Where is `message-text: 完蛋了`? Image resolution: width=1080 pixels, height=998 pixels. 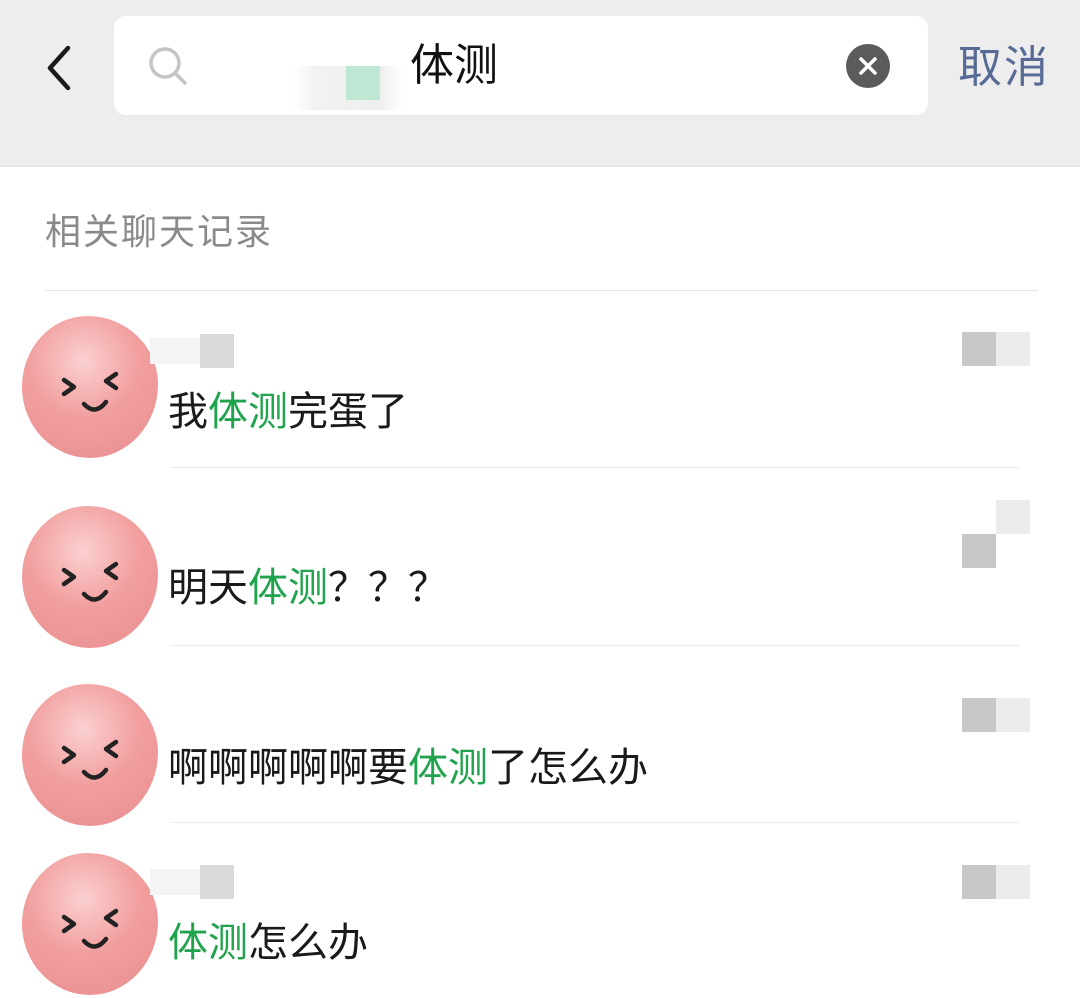
message-text: 完蛋了 is located at coordinates (348, 412).